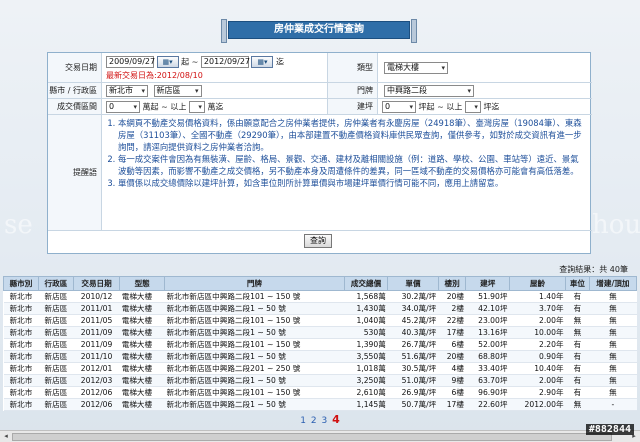 The width and height of the screenshot is (640, 442). I want to click on col-age: 屋齡, so click(537, 283).